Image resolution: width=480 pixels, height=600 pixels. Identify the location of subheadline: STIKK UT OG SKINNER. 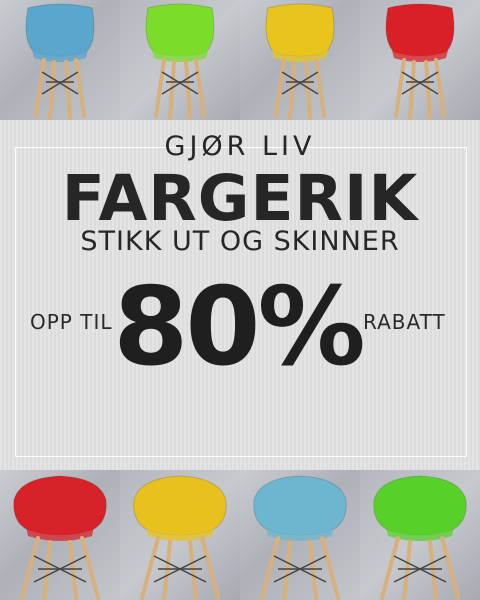
(240, 241).